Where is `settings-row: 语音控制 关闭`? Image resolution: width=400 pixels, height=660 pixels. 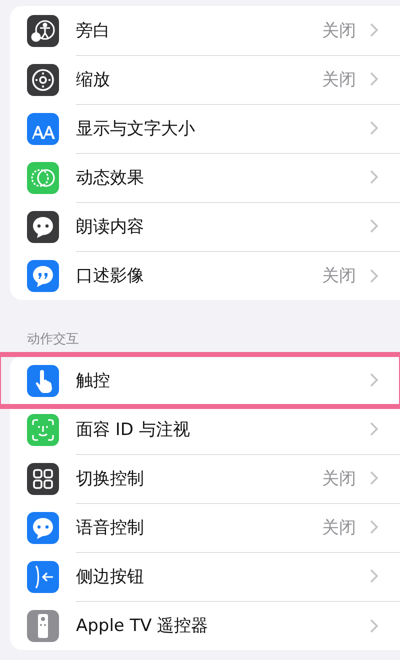 settings-row: 语音控制 关闭 is located at coordinates (205, 527).